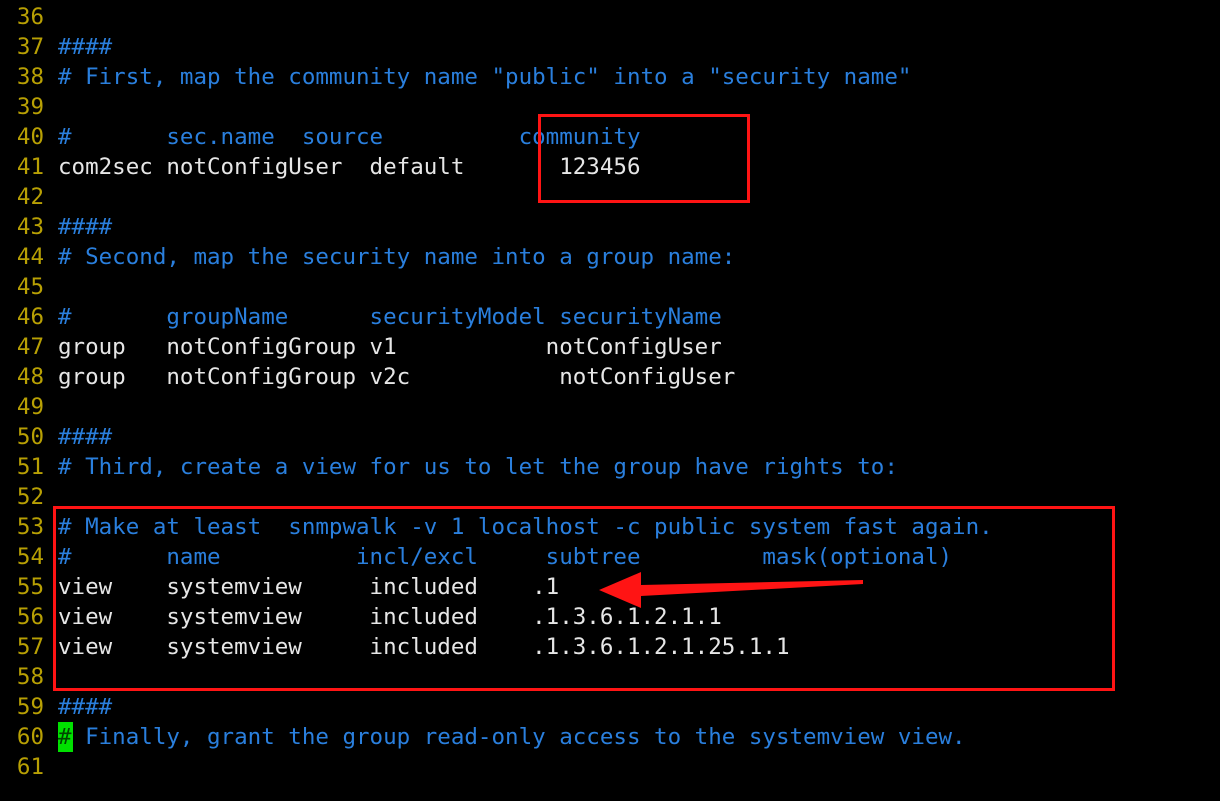  I want to click on line-text: com2sec notConfigUser default 123456, so click(349, 167).